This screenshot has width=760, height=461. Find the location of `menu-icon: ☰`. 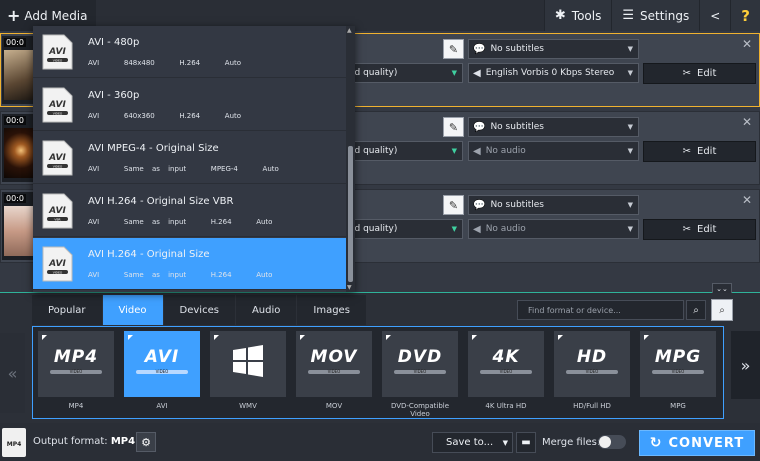

menu-icon: ☰ is located at coordinates (628, 15).